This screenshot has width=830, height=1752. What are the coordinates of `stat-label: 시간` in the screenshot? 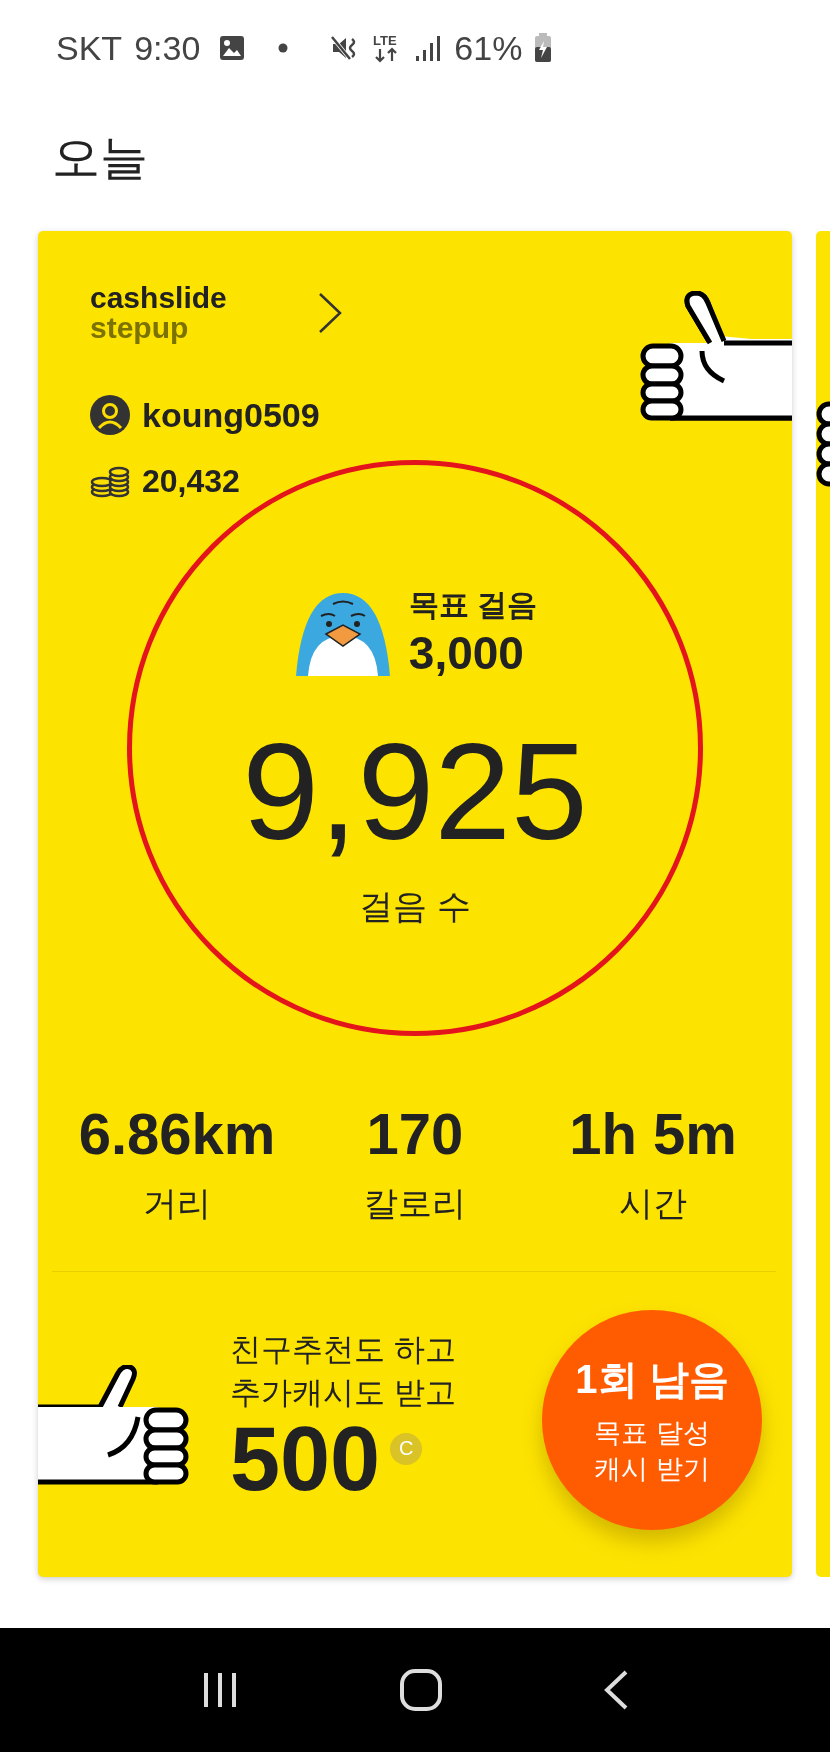 It's located at (653, 1203).